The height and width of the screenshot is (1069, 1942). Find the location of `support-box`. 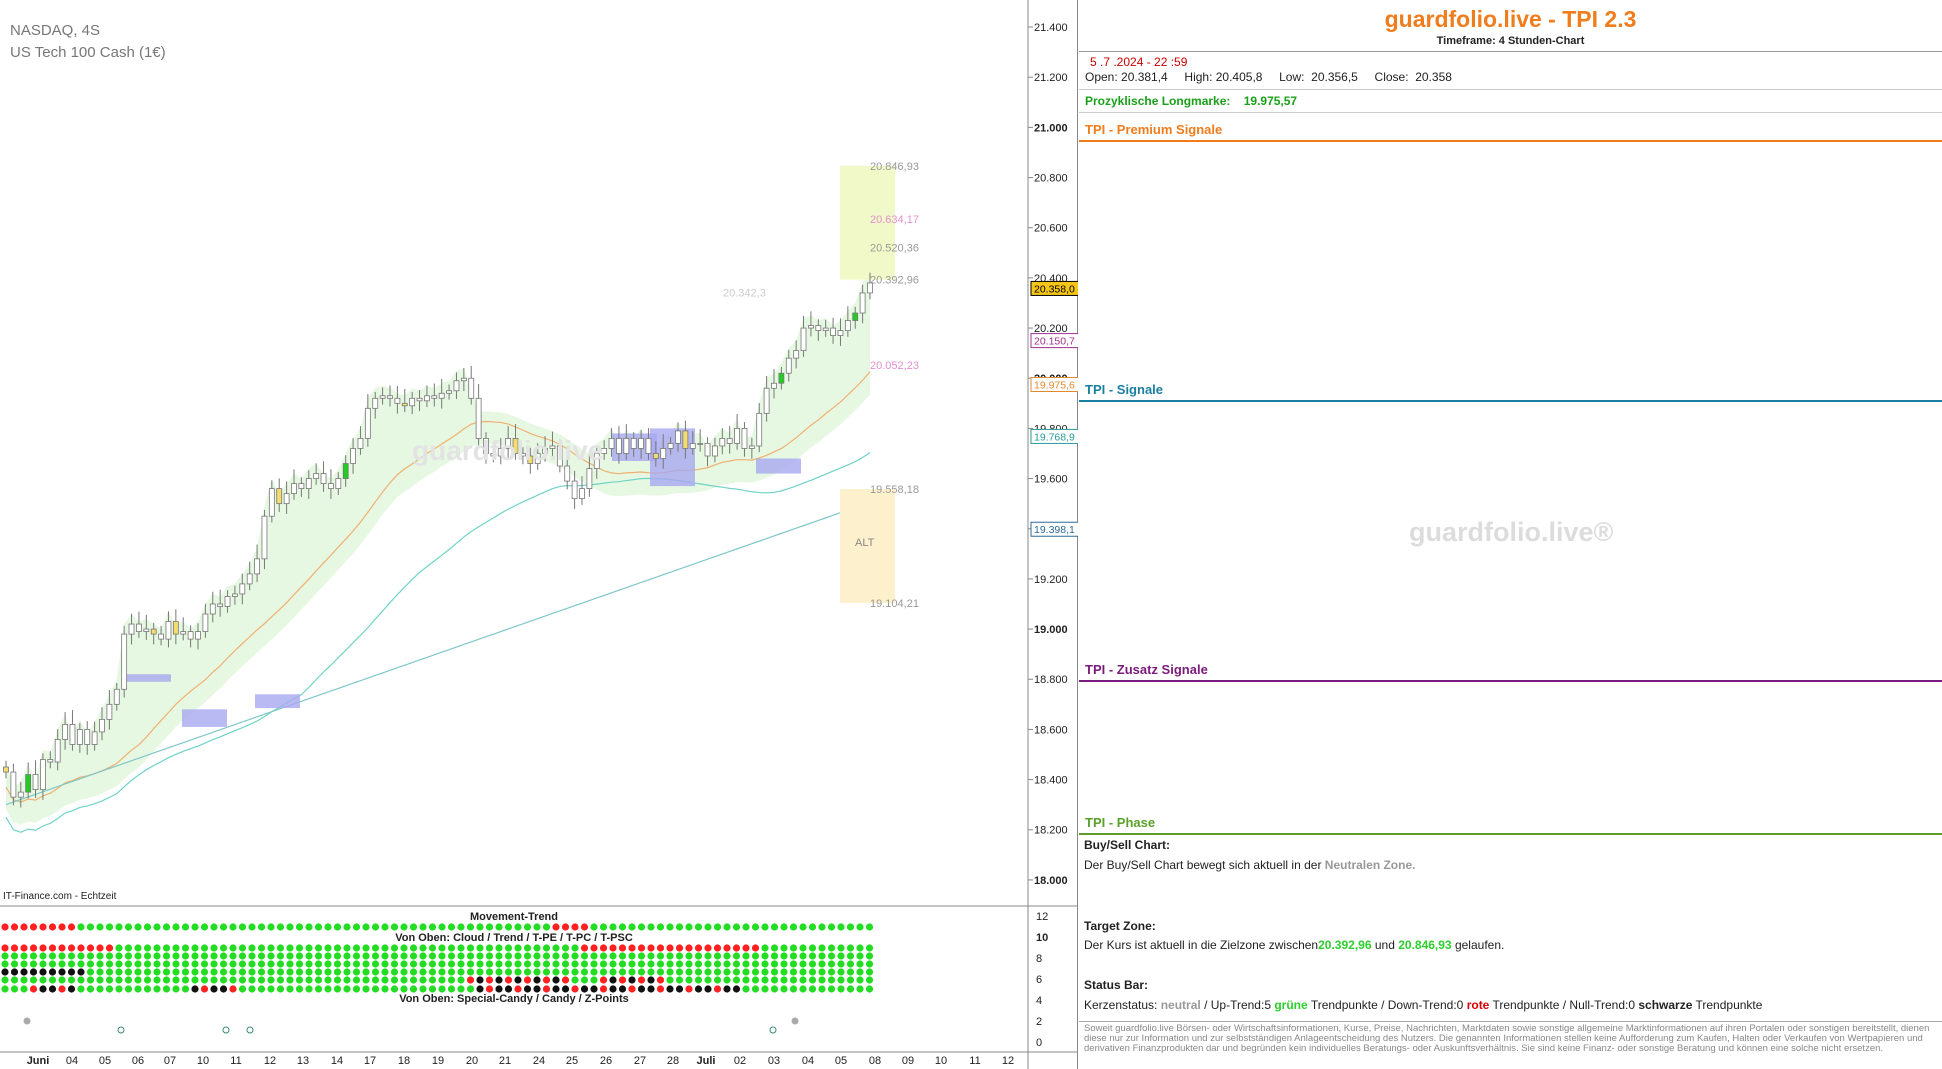

support-box is located at coordinates (277, 701).